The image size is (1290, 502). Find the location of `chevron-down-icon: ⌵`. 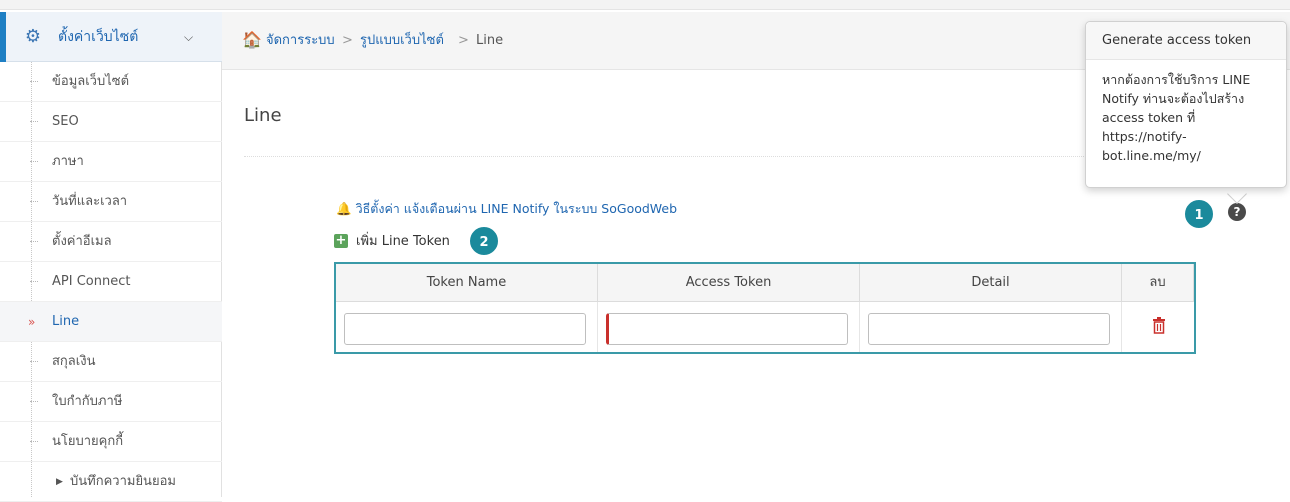

chevron-down-icon: ⌵ is located at coordinates (188, 37).